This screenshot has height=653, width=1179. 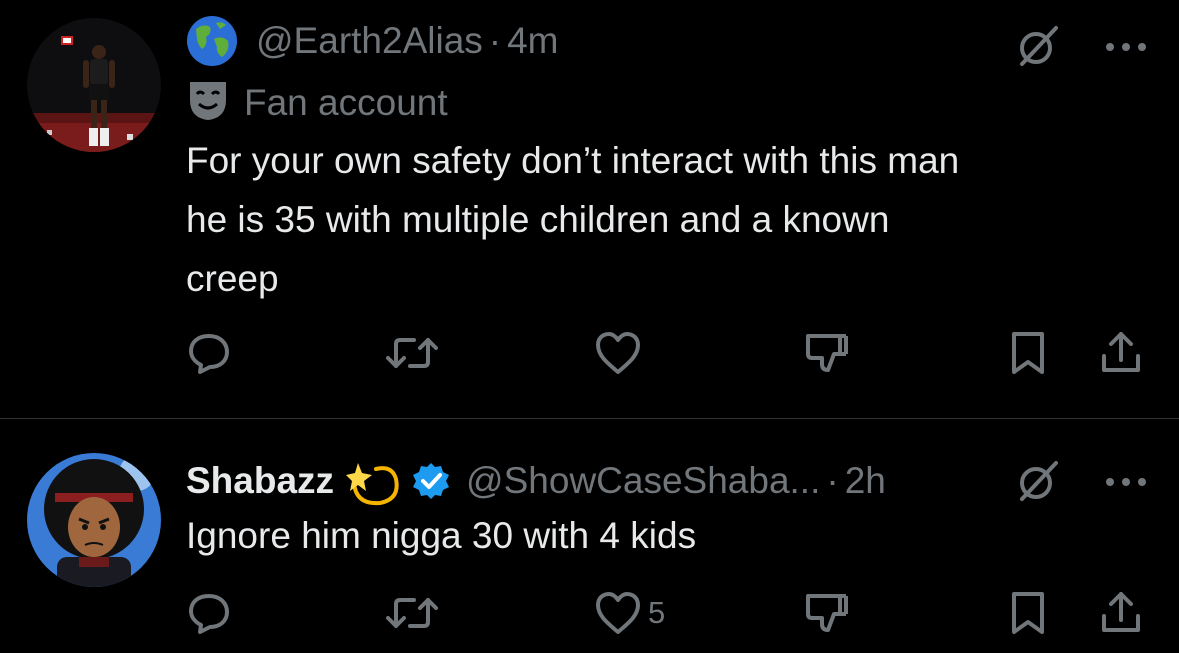 I want to click on tweet-header: Shabazz @ShowCaseShaba... · 2h, so click(x=536, y=481).